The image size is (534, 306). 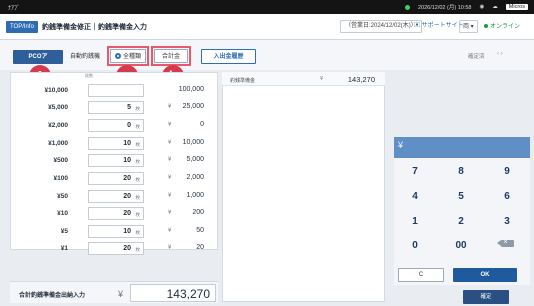 What do you see at coordinates (193, 142) in the screenshot?
I see `amount-value: 10,000` at bounding box center [193, 142].